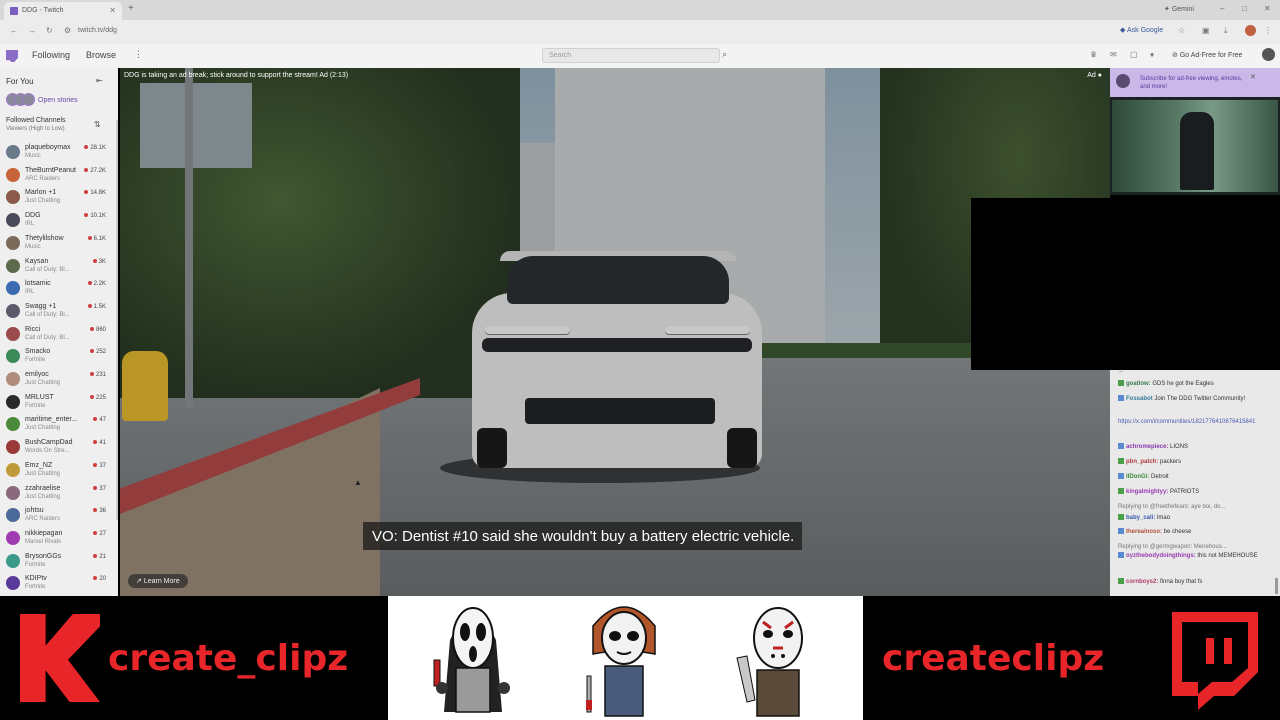 The height and width of the screenshot is (720, 1280). Describe the element at coordinates (56, 584) in the screenshot. I see `sidebar-channel-item: KDIPtv Fortnite 20` at that location.